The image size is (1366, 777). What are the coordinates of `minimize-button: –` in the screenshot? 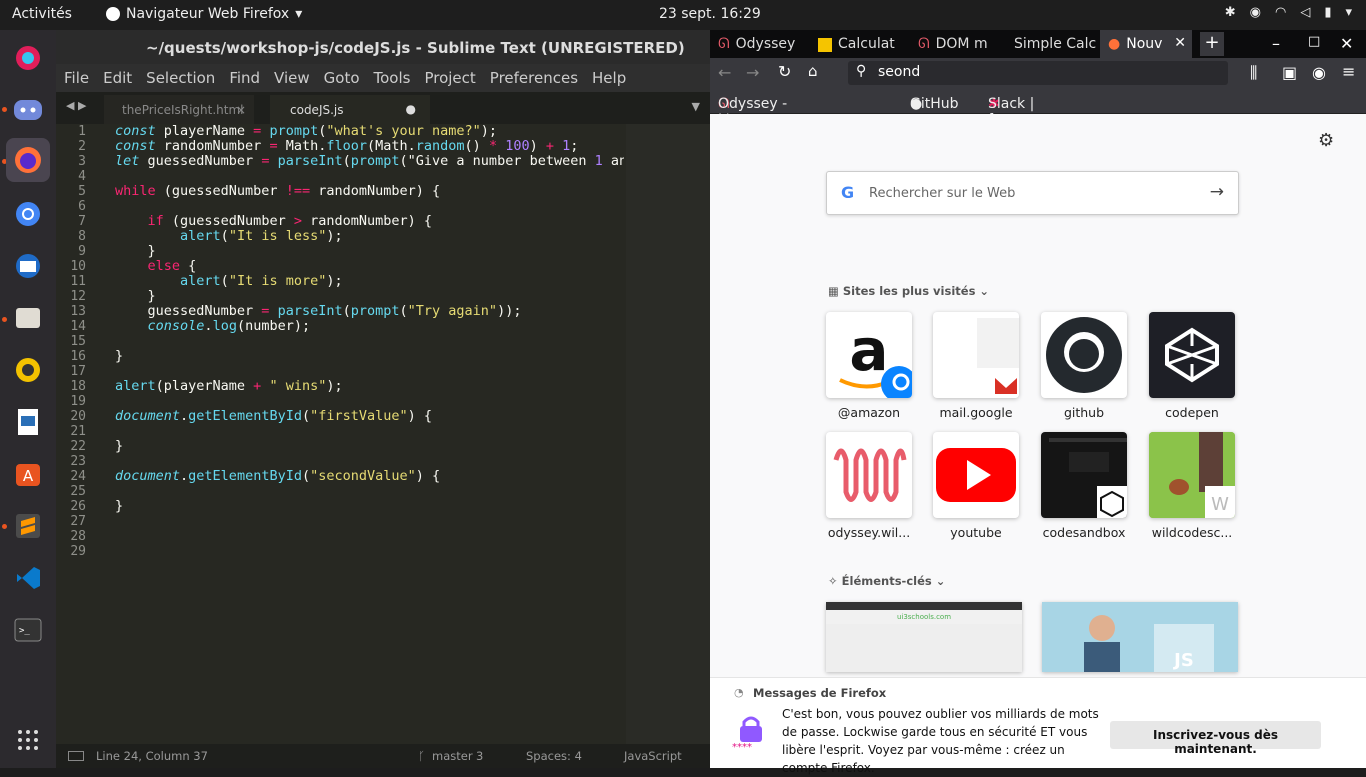 It's located at (1276, 43).